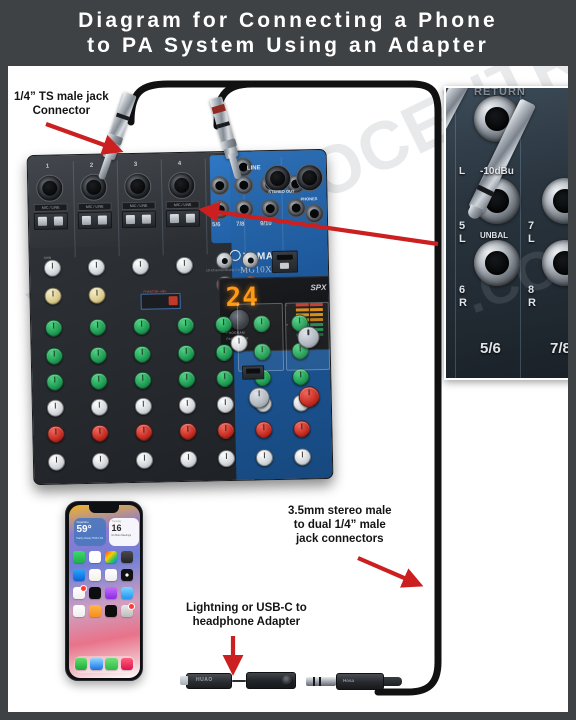  What do you see at coordinates (494, 235) in the screenshot?
I see `inset-unbal-label: UNBAL` at bounding box center [494, 235].